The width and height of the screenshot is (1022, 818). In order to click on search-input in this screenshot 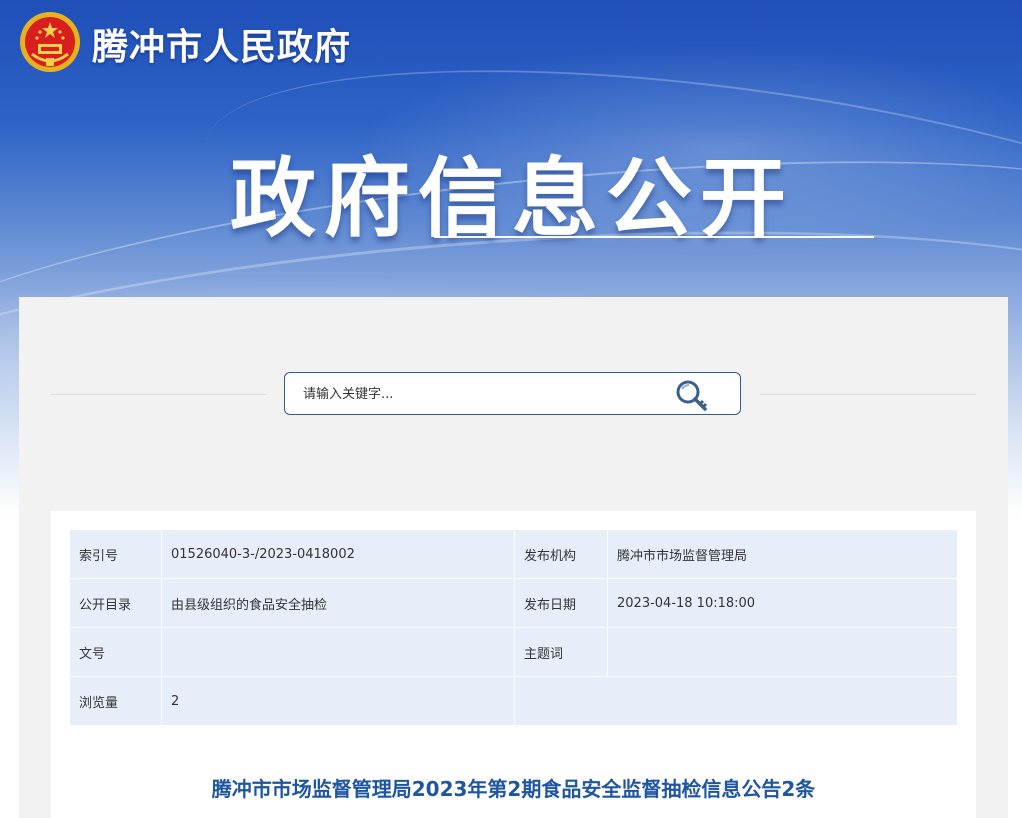, I will do `click(488, 394)`.